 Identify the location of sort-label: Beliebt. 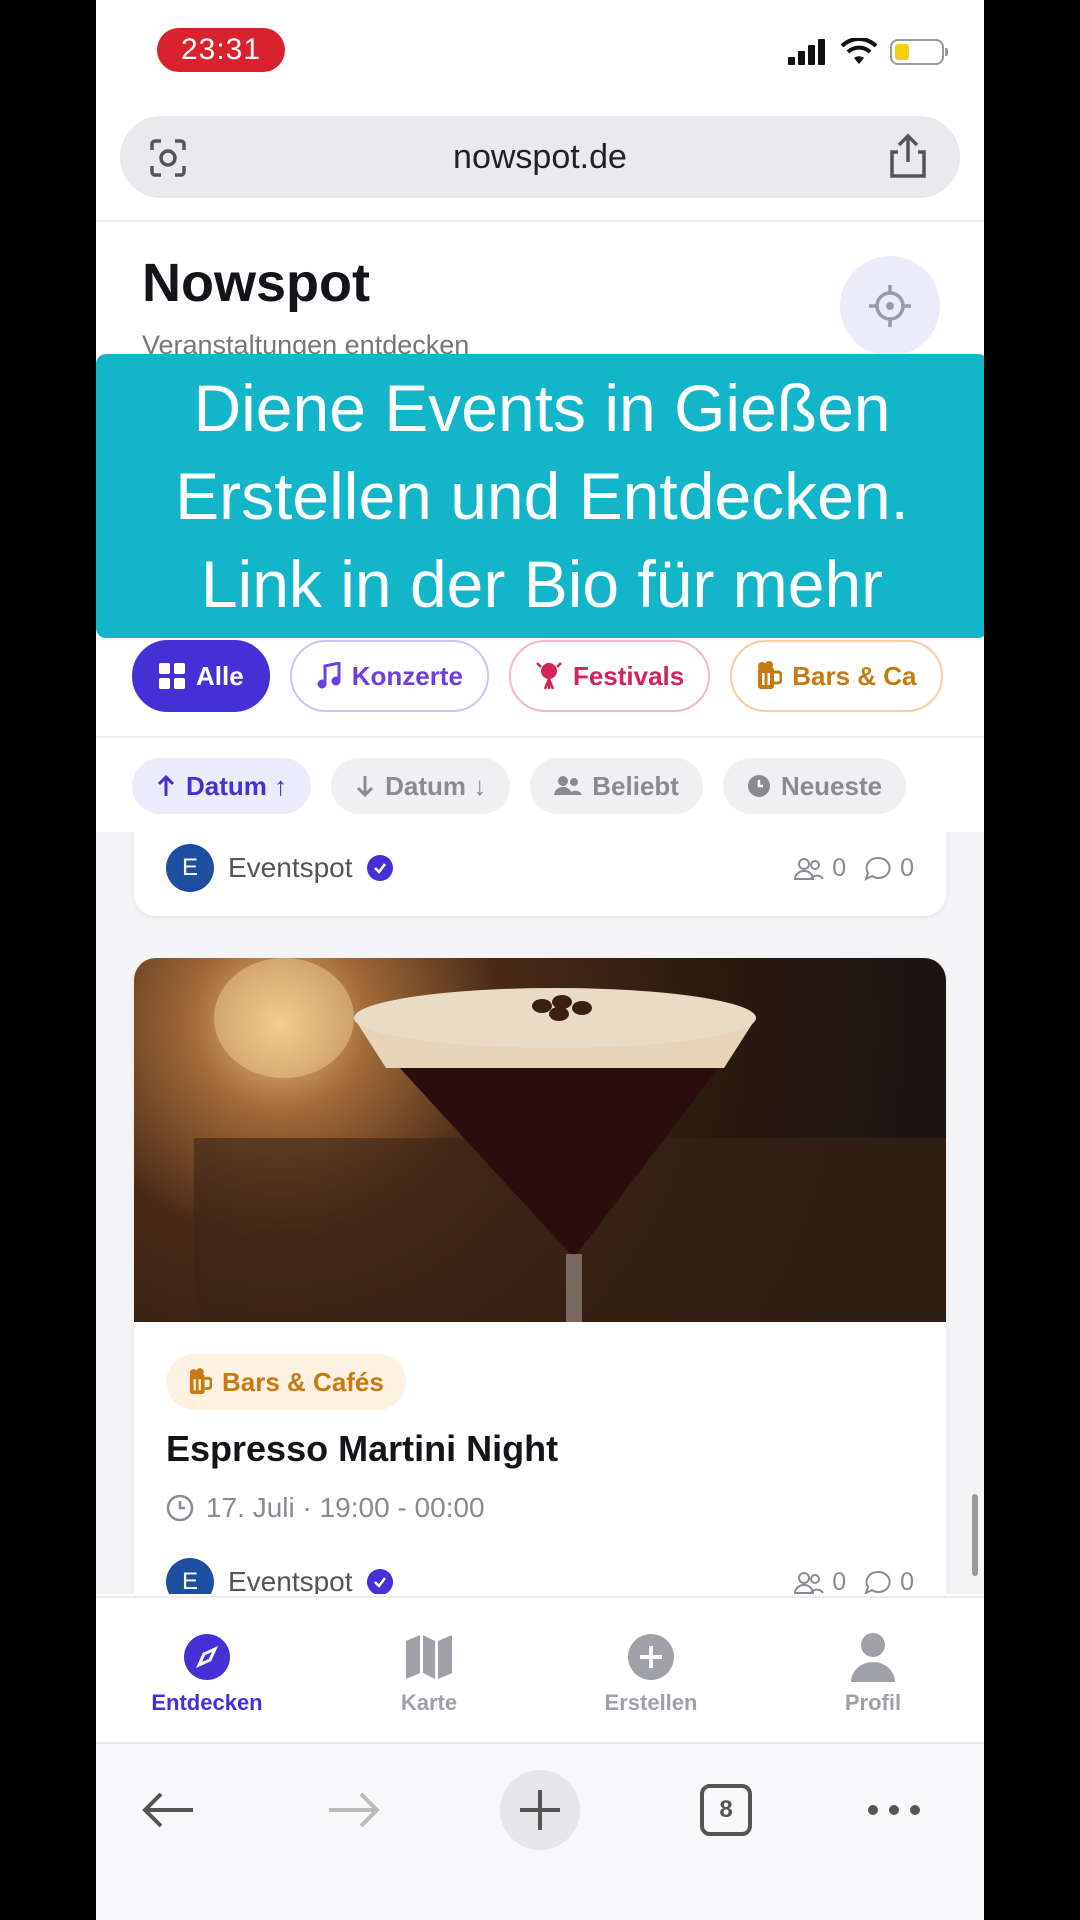
(635, 785).